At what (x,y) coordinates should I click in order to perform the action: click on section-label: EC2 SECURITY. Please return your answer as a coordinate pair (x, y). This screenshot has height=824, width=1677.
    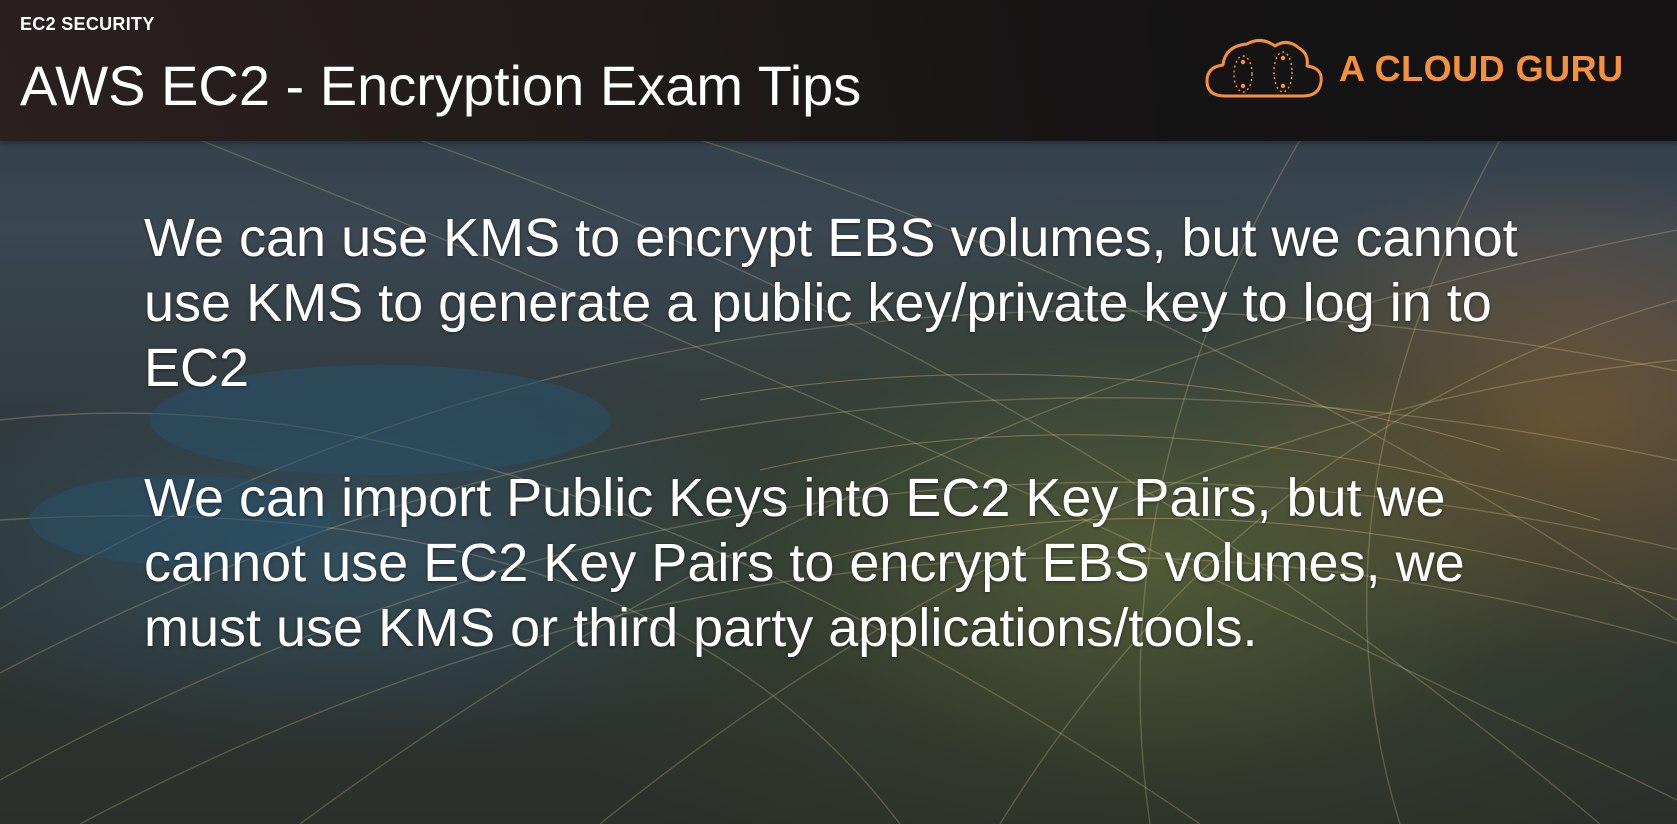
    Looking at the image, I should click on (87, 24).